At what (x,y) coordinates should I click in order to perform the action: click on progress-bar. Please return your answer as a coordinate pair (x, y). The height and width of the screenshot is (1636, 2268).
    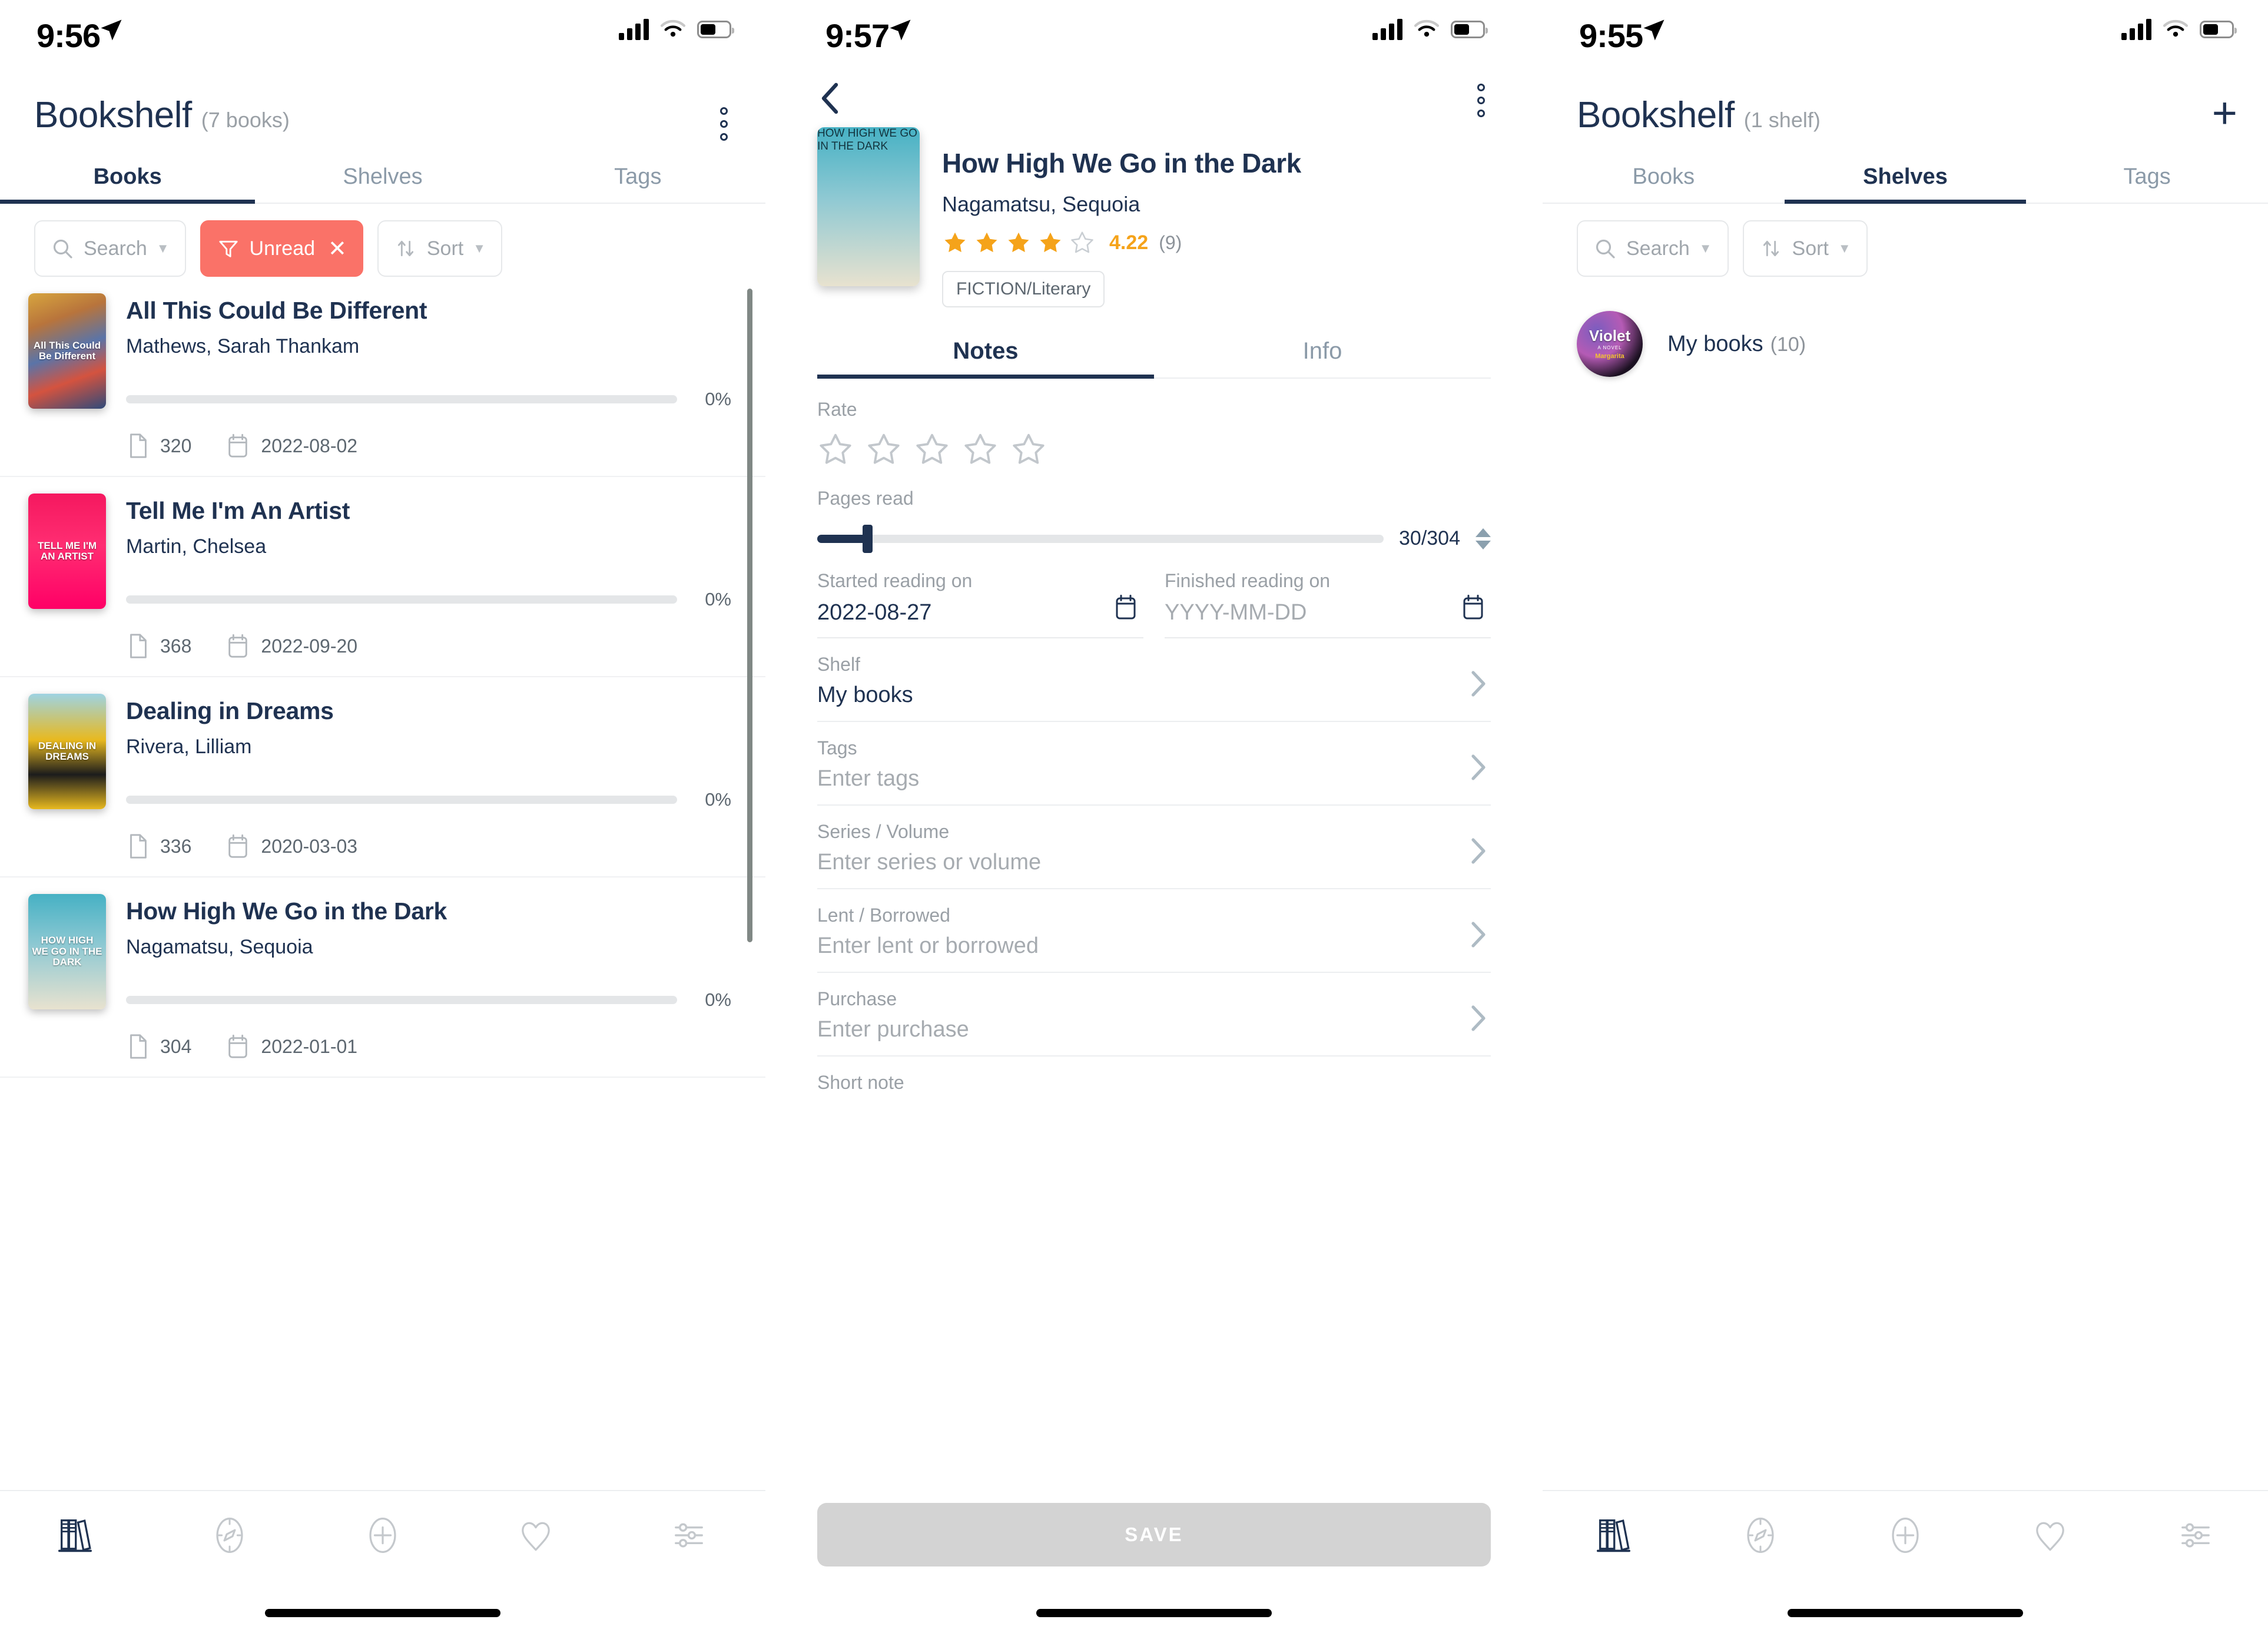
    Looking at the image, I should click on (401, 800).